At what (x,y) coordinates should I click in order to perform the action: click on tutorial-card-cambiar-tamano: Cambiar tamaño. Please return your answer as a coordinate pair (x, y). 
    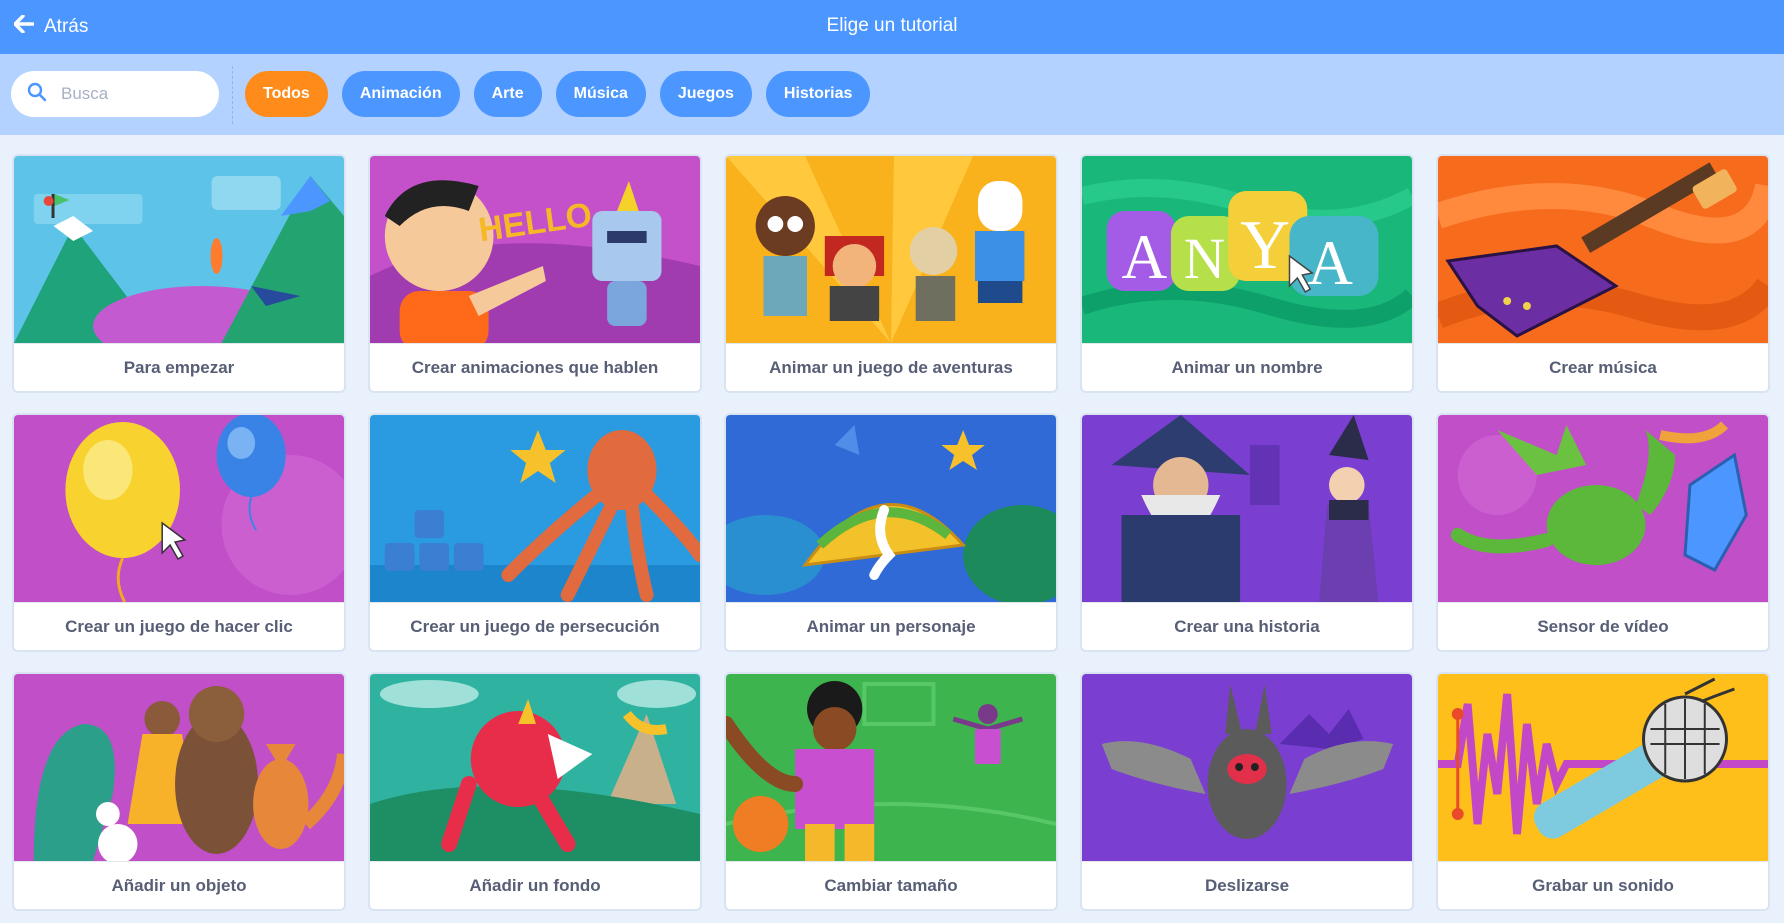
    Looking at the image, I should click on (891, 791).